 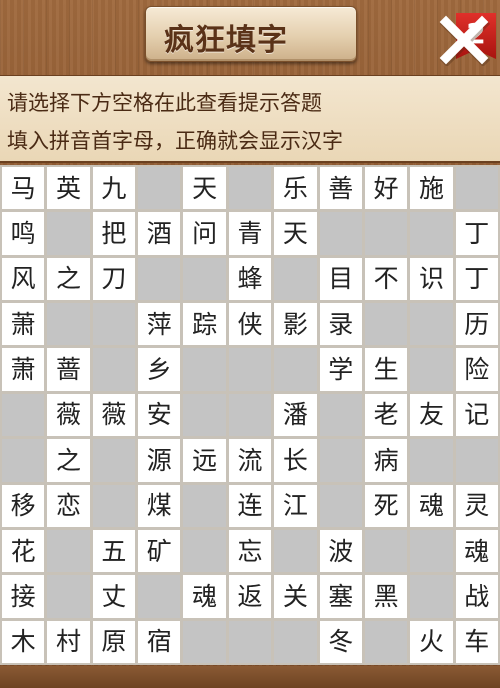 I want to click on grid-cell: 好, so click(x=386, y=188).